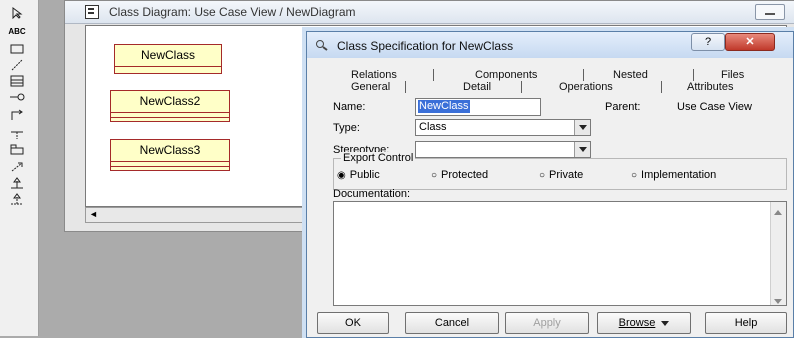  What do you see at coordinates (341, 175) in the screenshot?
I see `radio-selected-icon: ◉` at bounding box center [341, 175].